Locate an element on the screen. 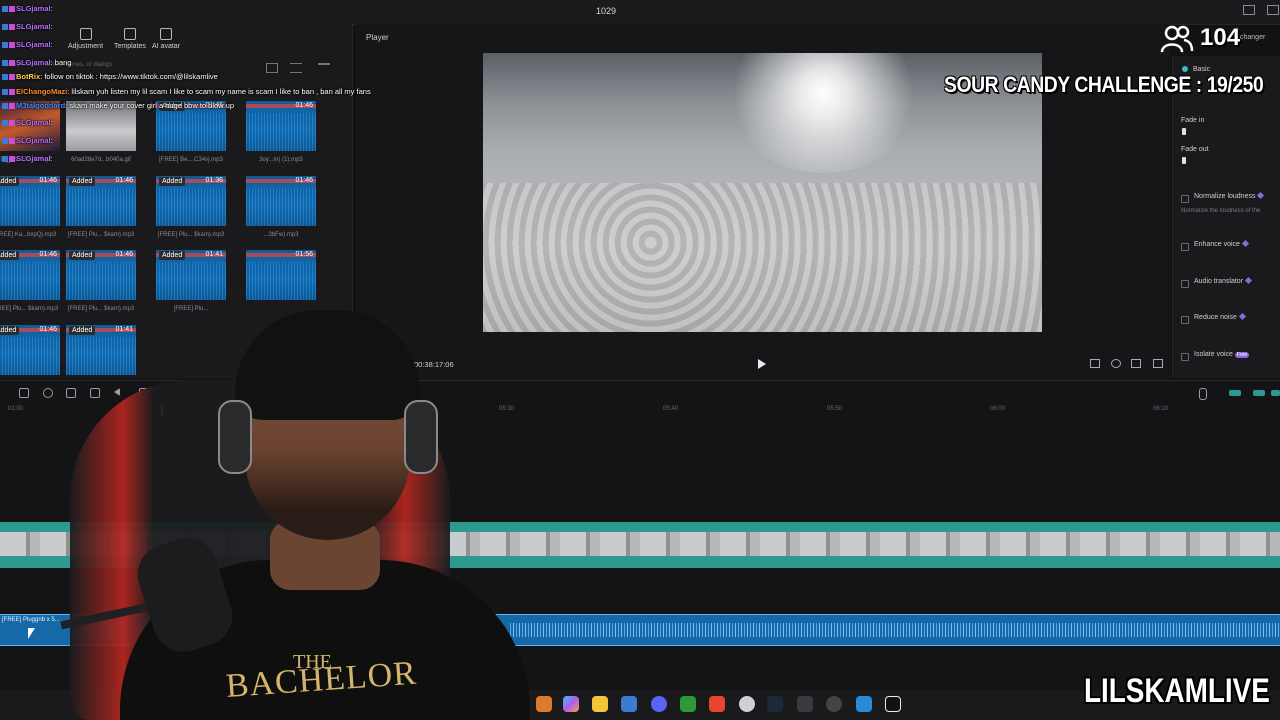 Image resolution: width=1280 pixels, height=720 pixels. normalize-checkbox is located at coordinates (1185, 199).